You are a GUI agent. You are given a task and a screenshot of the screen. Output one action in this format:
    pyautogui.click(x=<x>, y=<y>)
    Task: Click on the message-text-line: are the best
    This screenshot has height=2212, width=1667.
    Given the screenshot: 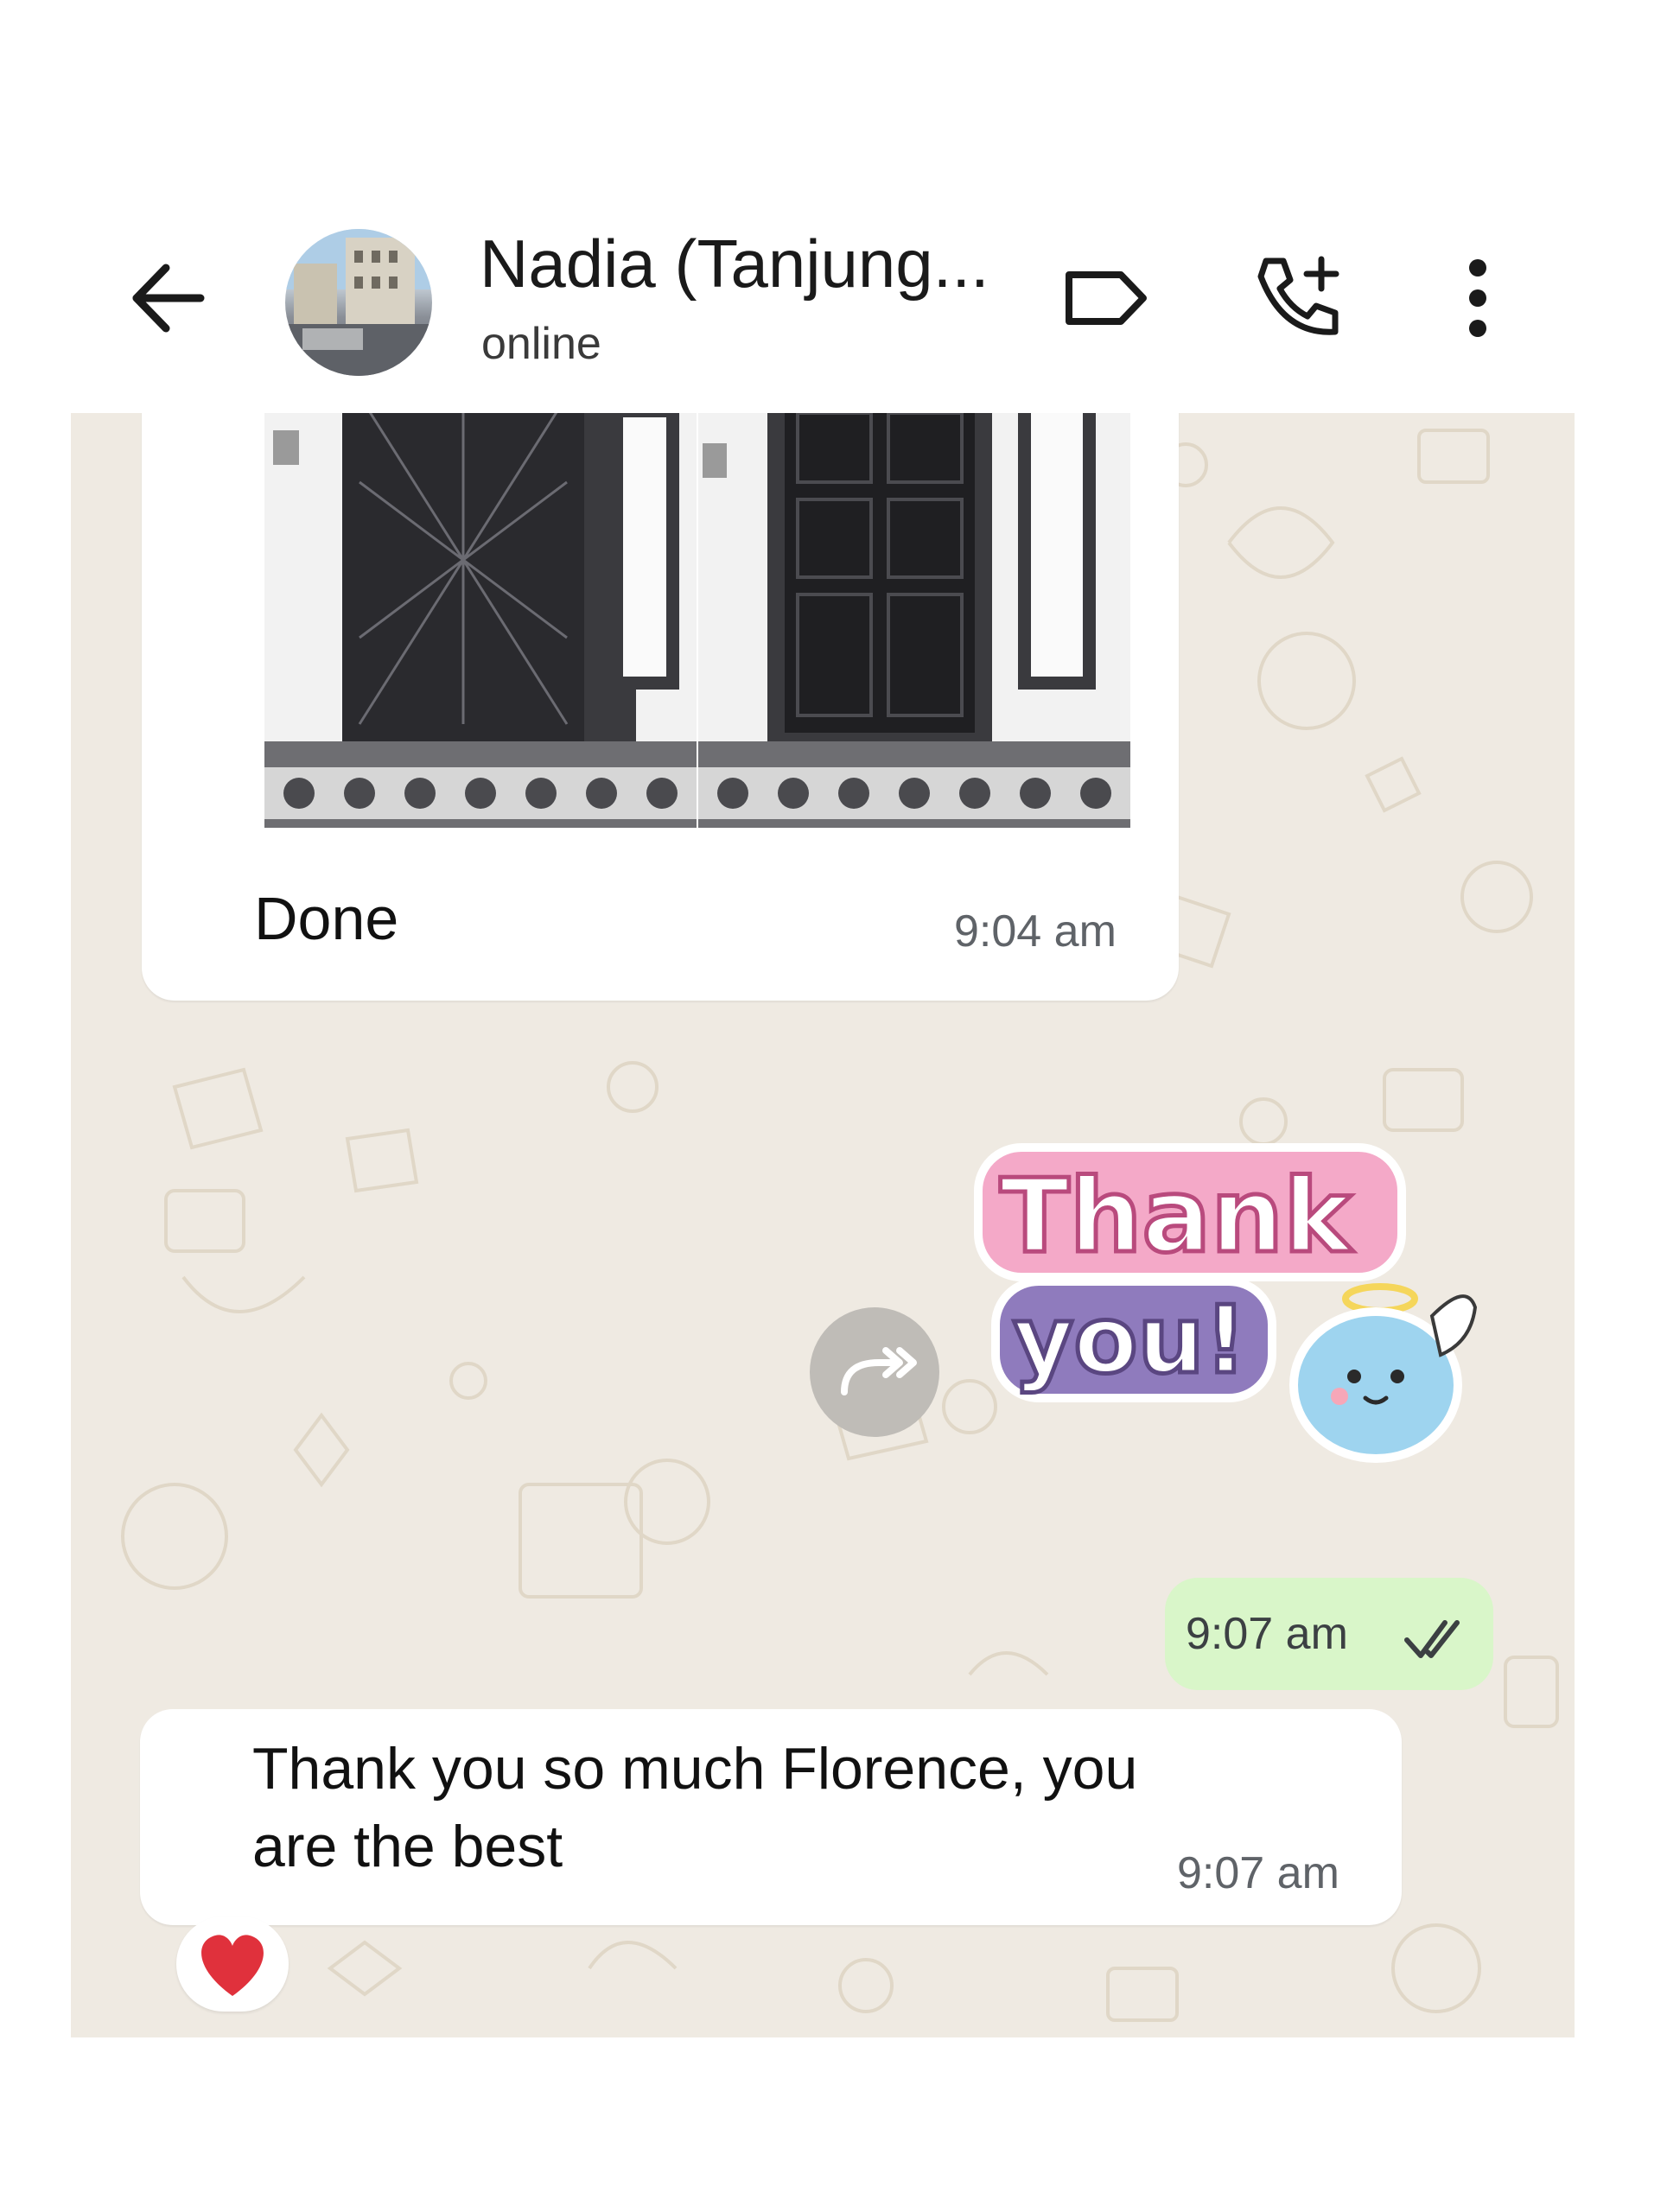 What is the action you would take?
    pyautogui.click(x=407, y=1846)
    